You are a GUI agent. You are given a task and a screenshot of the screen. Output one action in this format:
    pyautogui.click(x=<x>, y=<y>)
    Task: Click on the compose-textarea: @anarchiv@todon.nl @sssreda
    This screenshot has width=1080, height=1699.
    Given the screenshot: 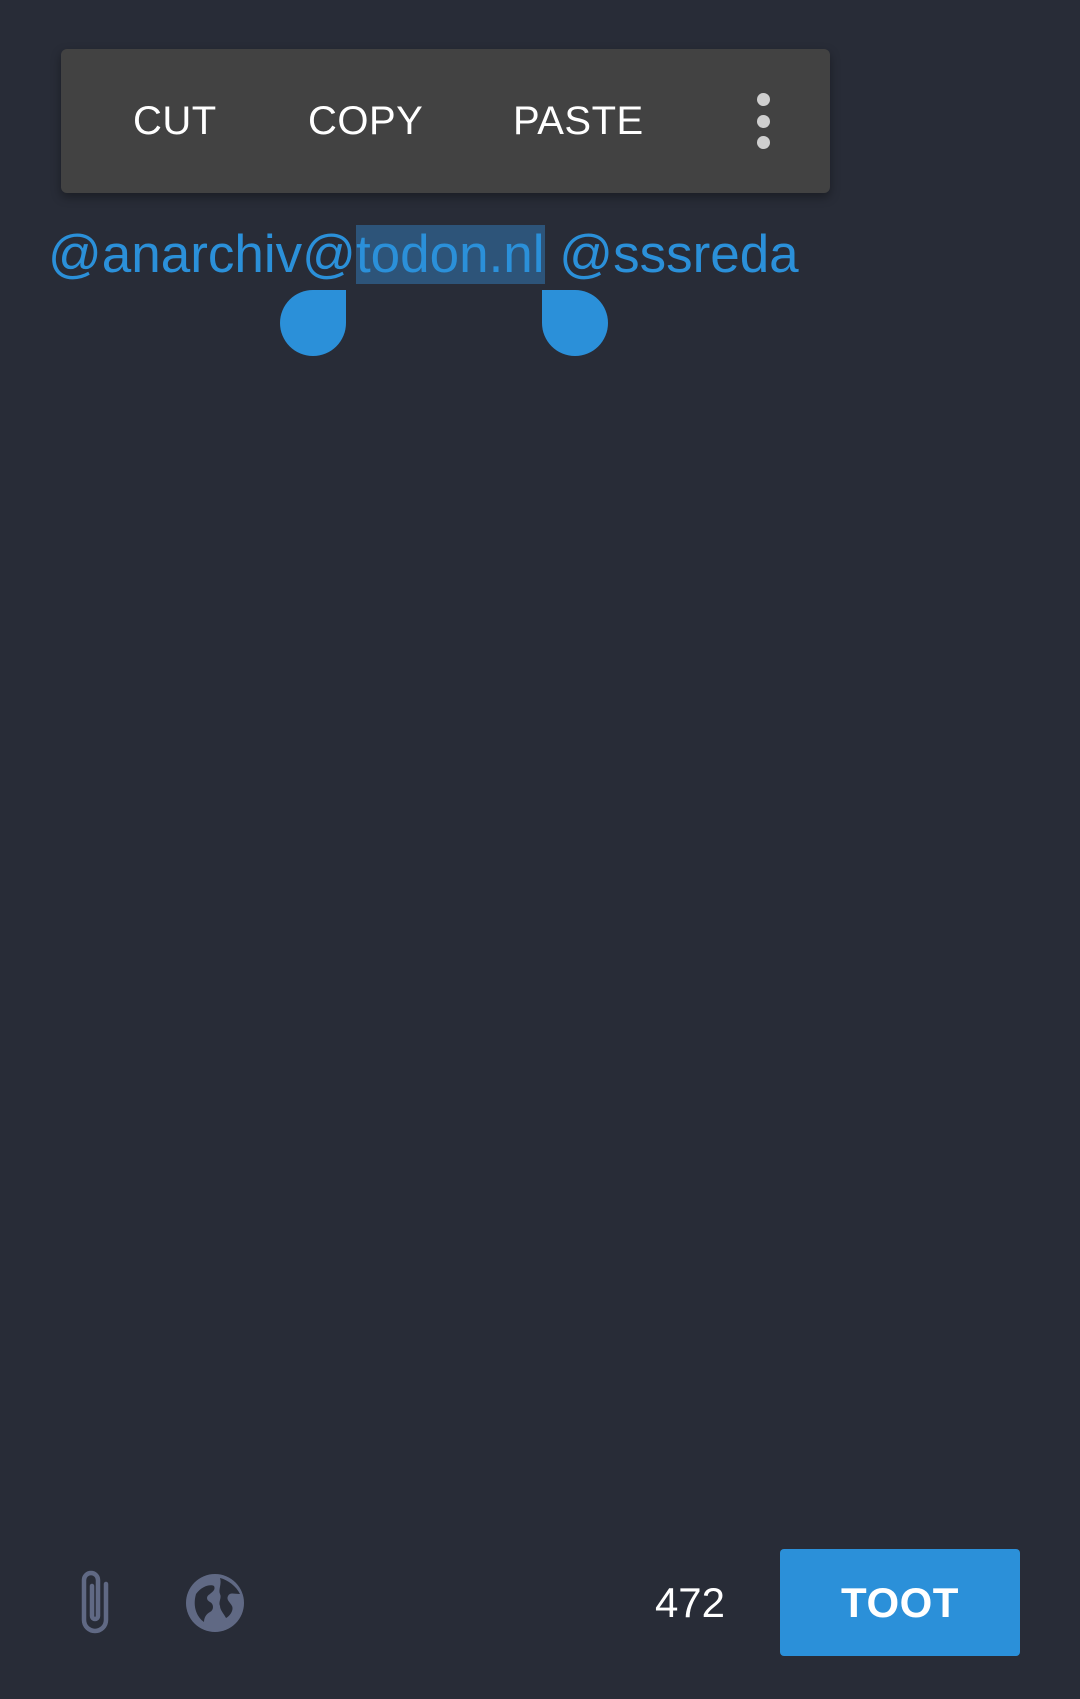 What is the action you would take?
    pyautogui.click(x=423, y=255)
    